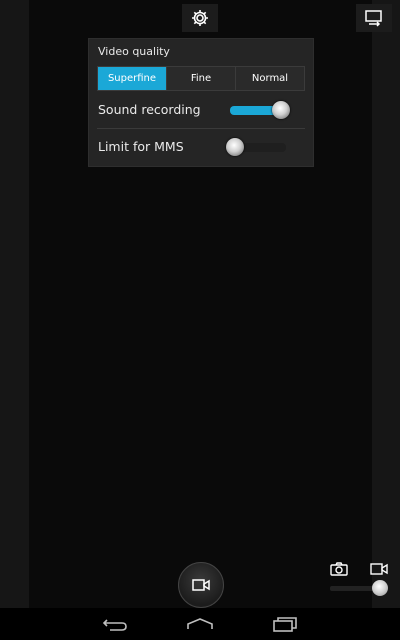 Image resolution: width=400 pixels, height=640 pixels. What do you see at coordinates (134, 51) in the screenshot?
I see `video-quality-label: Video quality` at bounding box center [134, 51].